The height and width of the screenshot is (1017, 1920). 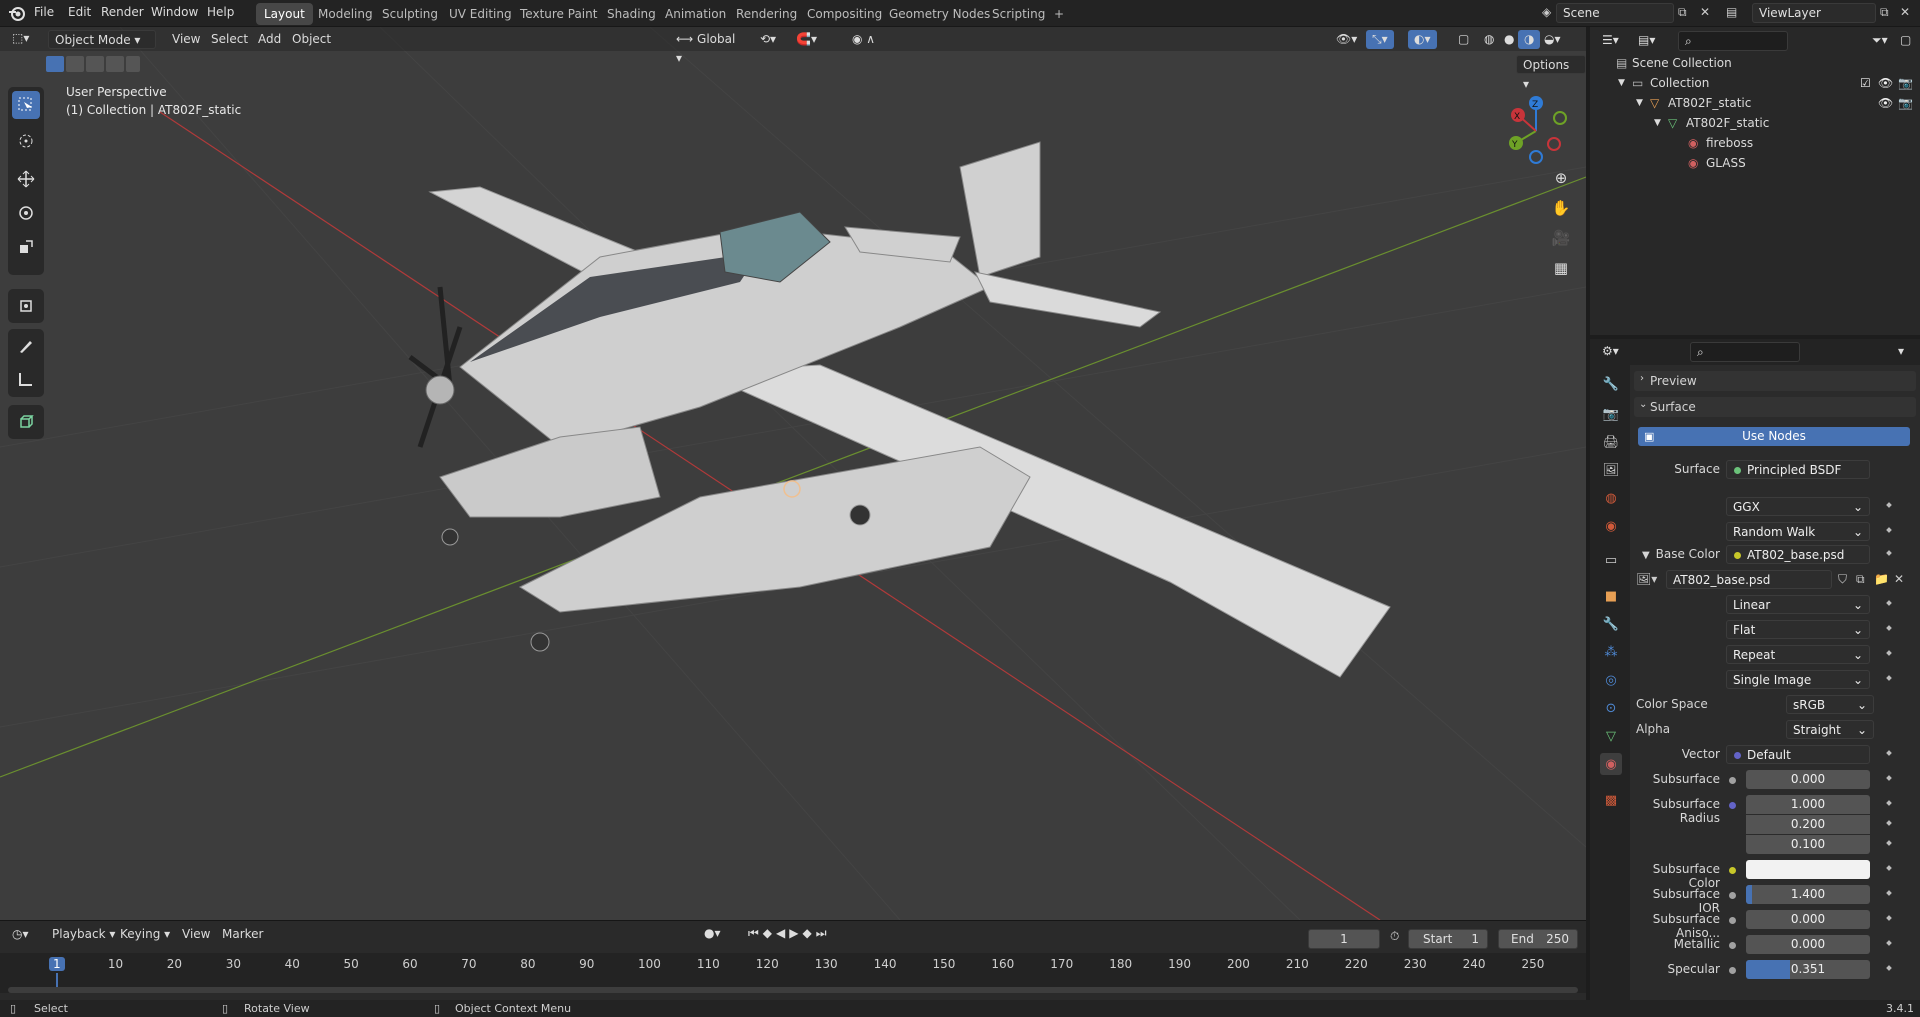 What do you see at coordinates (1538, 939) in the screenshot?
I see `end-frame-field: End 250` at bounding box center [1538, 939].